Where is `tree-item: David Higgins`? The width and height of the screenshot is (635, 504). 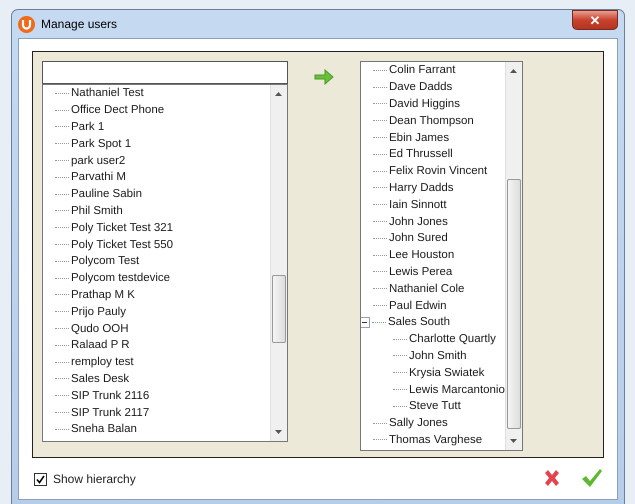 tree-item: David Higgins is located at coordinates (424, 103).